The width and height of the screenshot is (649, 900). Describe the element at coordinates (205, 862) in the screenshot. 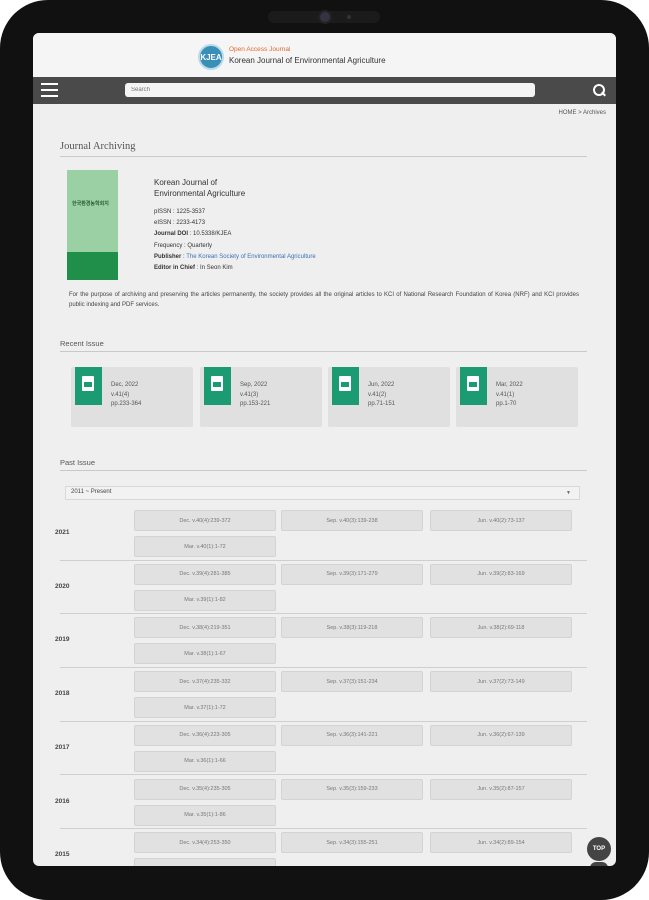

I see `issue-button: Mar. v.34(1):1-87` at that location.